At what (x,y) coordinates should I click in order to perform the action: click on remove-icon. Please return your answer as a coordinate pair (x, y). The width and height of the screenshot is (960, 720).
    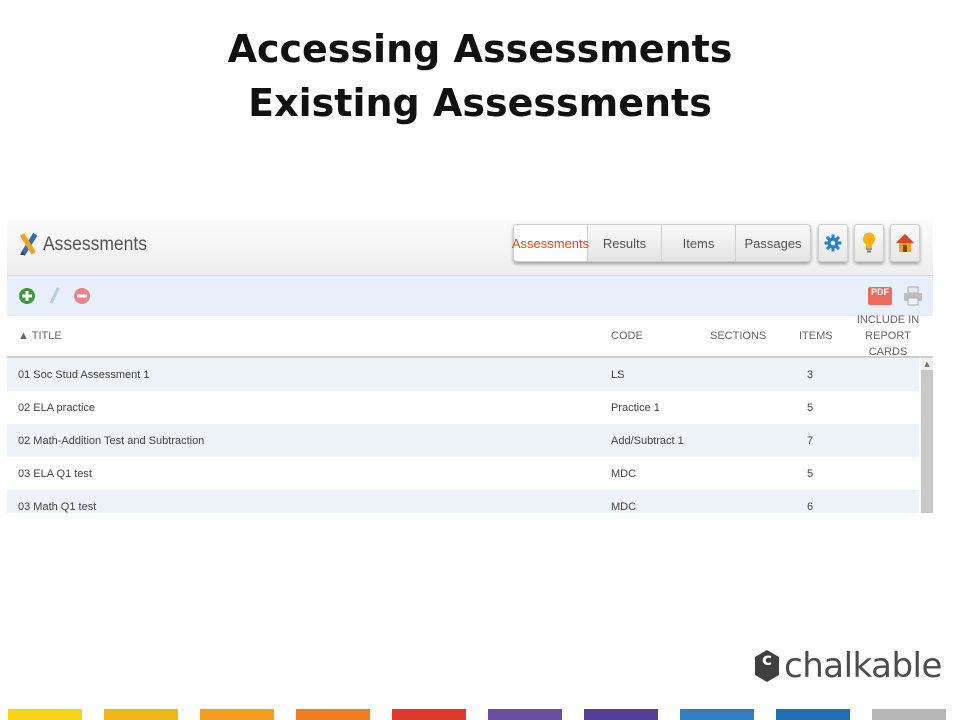
    Looking at the image, I should click on (82, 296).